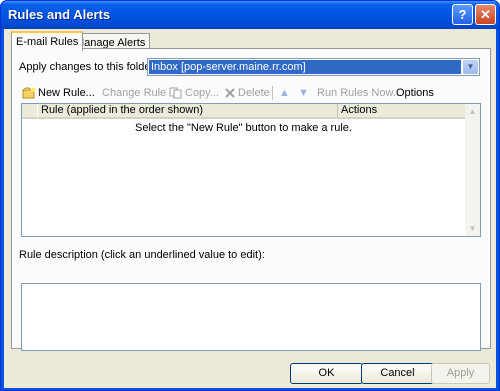  Describe the element at coordinates (472, 228) in the screenshot. I see `scroll-down-icon: ▼` at that location.